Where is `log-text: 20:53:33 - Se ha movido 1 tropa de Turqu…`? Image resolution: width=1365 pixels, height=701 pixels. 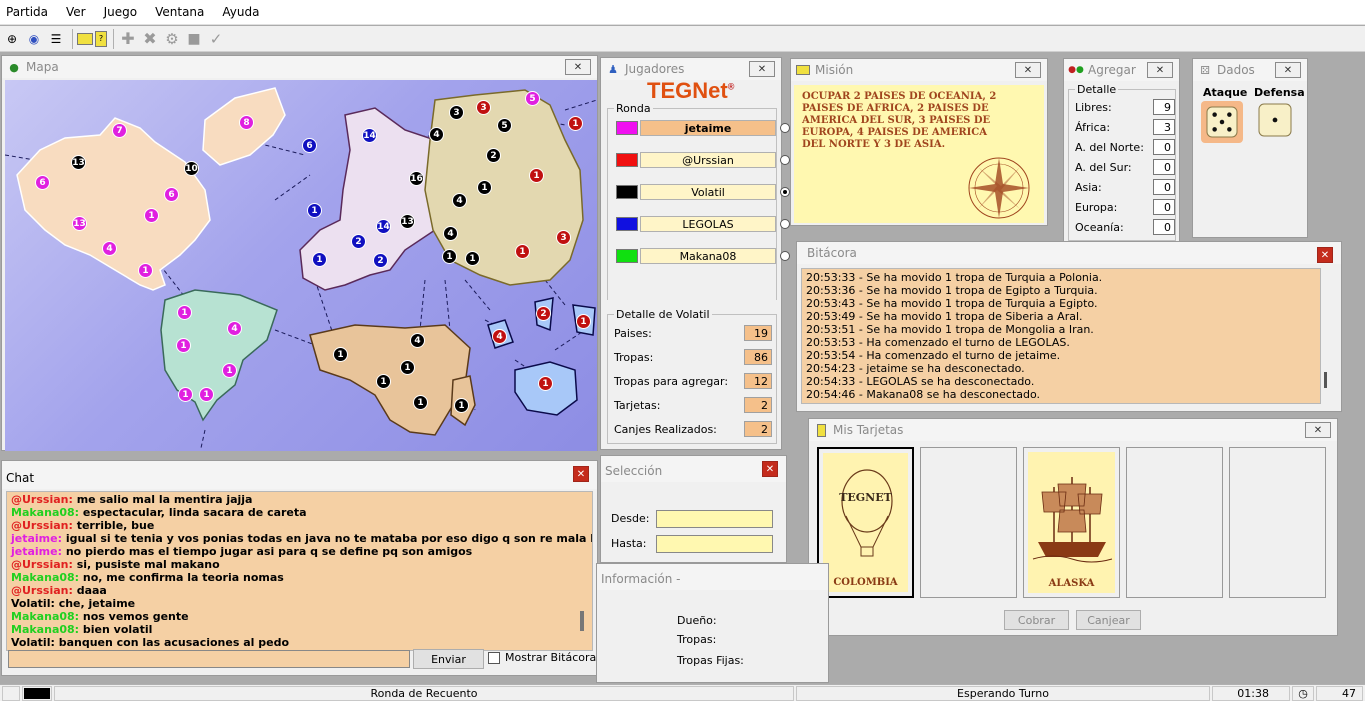 log-text: 20:53:33 - Se ha movido 1 tropa de Turqu… is located at coordinates (1061, 336).